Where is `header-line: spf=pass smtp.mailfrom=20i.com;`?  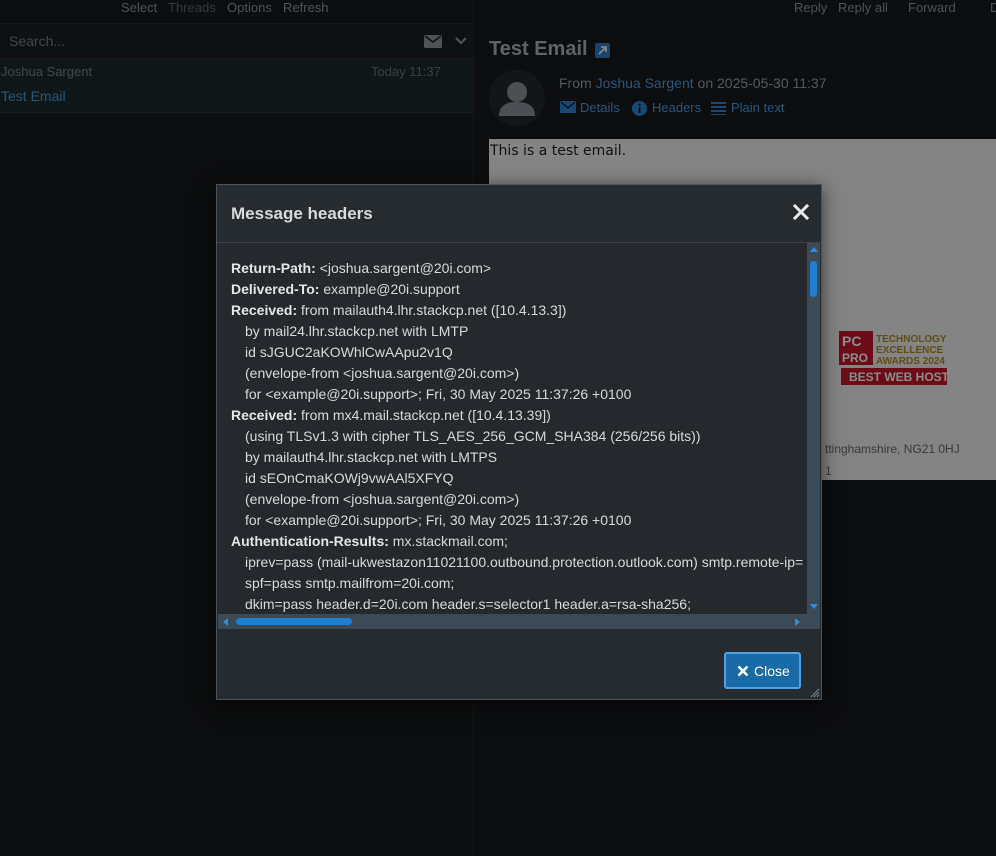 header-line: spf=pass smtp.mailfrom=20i.com; is located at coordinates (519, 583).